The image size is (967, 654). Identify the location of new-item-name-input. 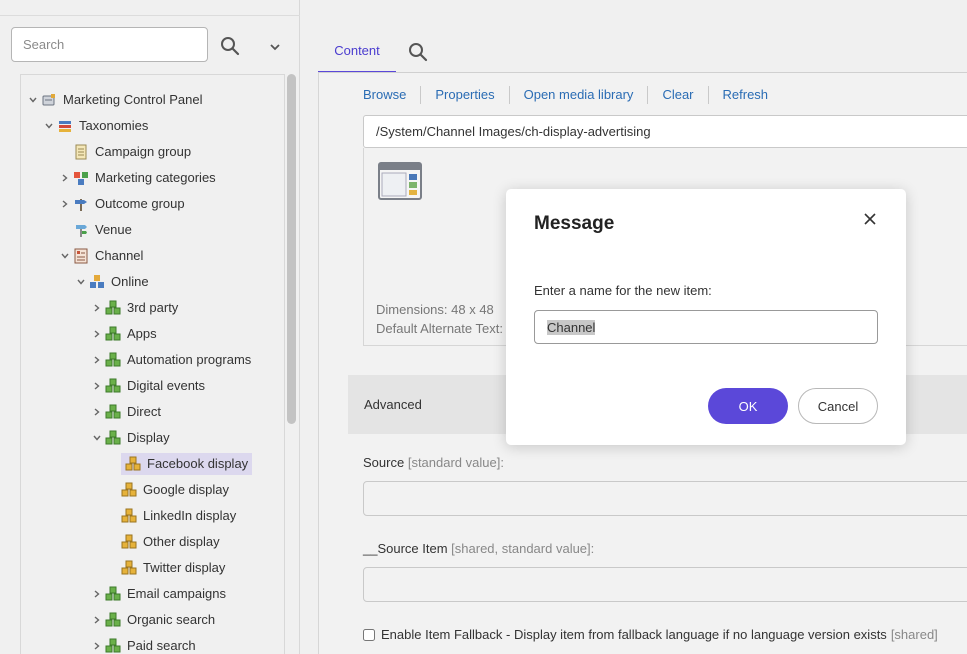
(706, 327).